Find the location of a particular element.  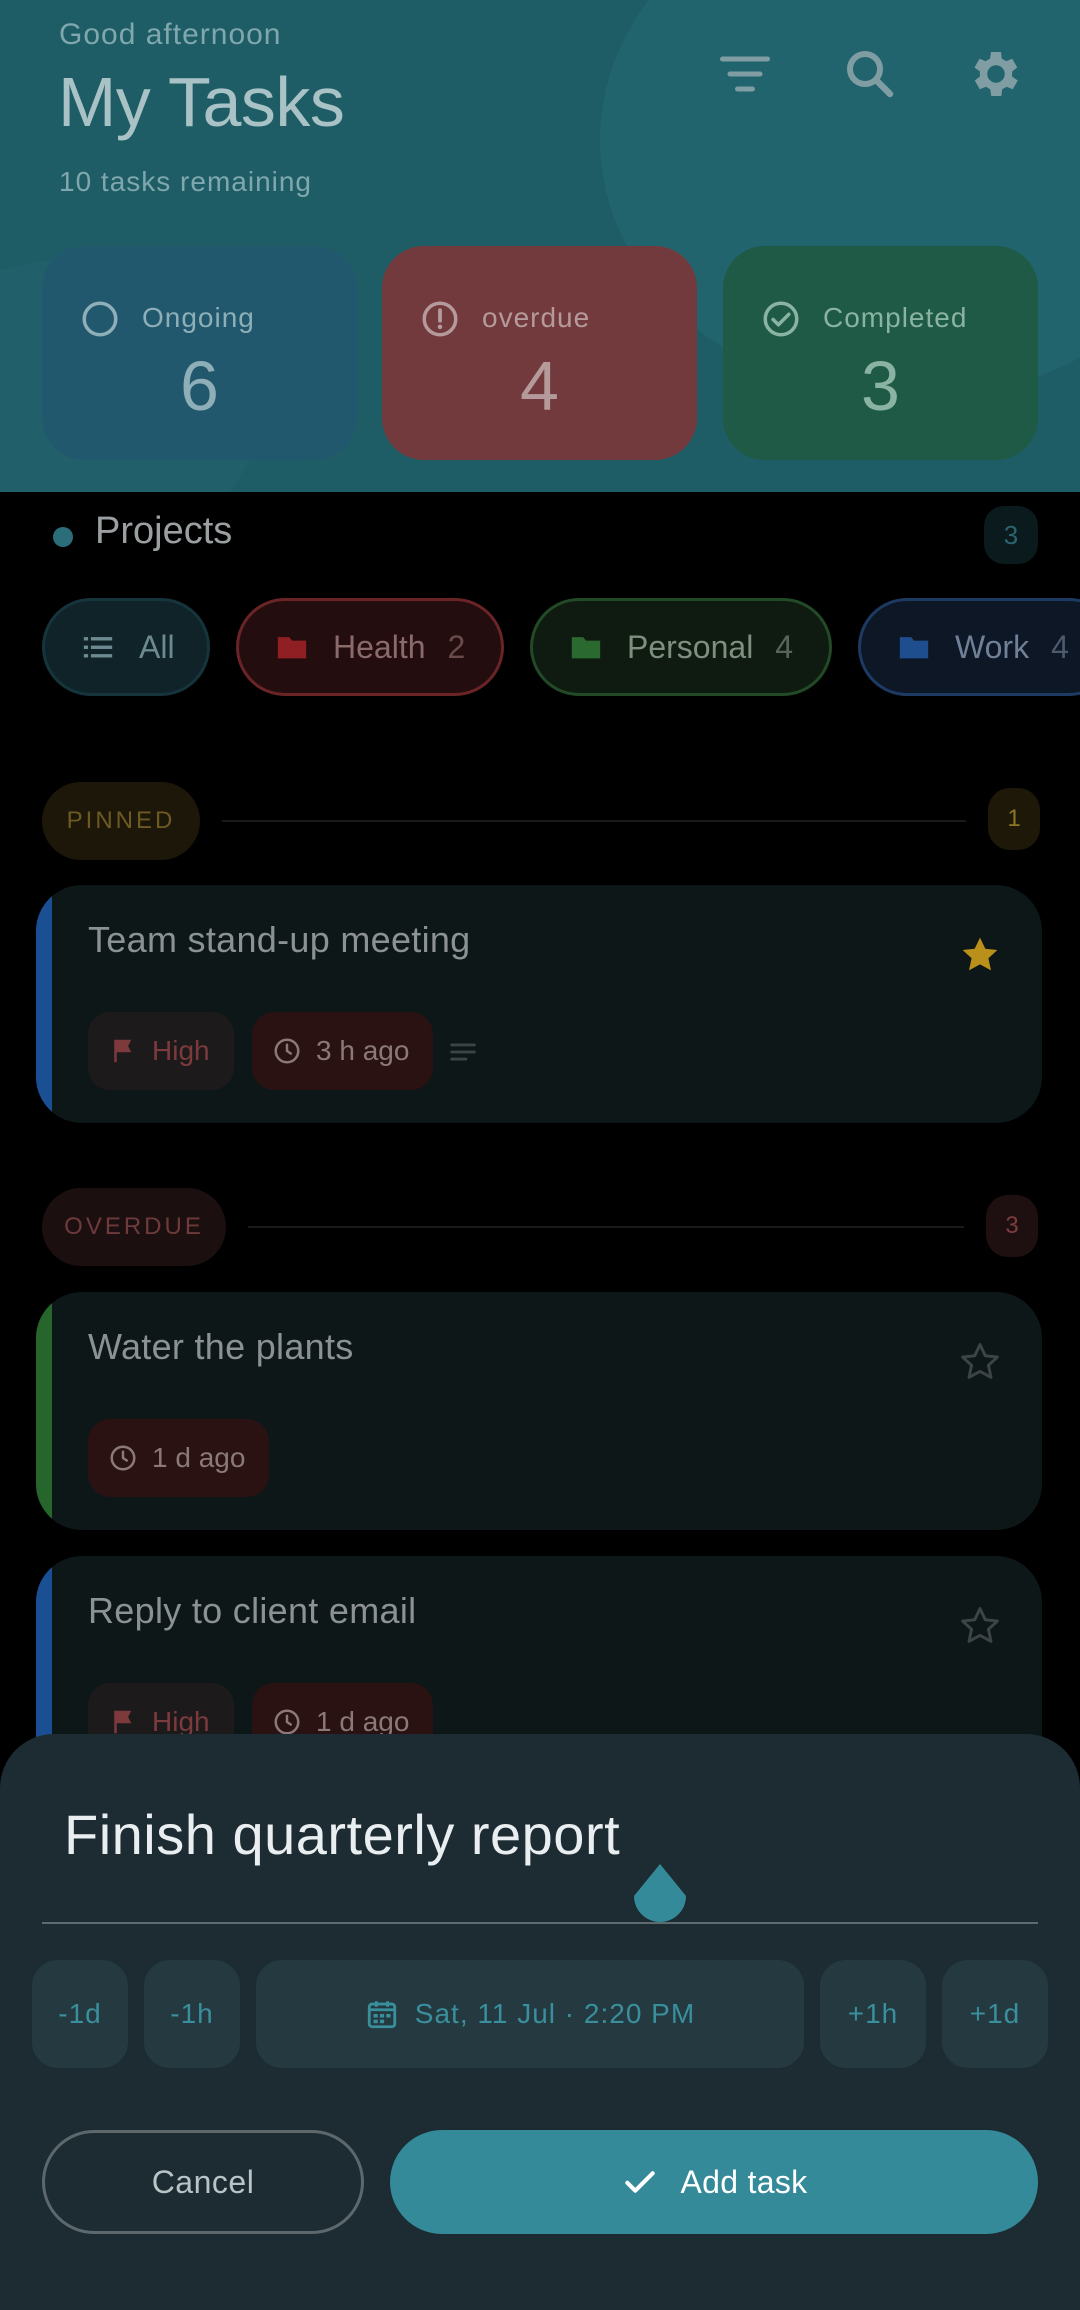

due-time-tag: 1 d ago is located at coordinates (179, 1458).